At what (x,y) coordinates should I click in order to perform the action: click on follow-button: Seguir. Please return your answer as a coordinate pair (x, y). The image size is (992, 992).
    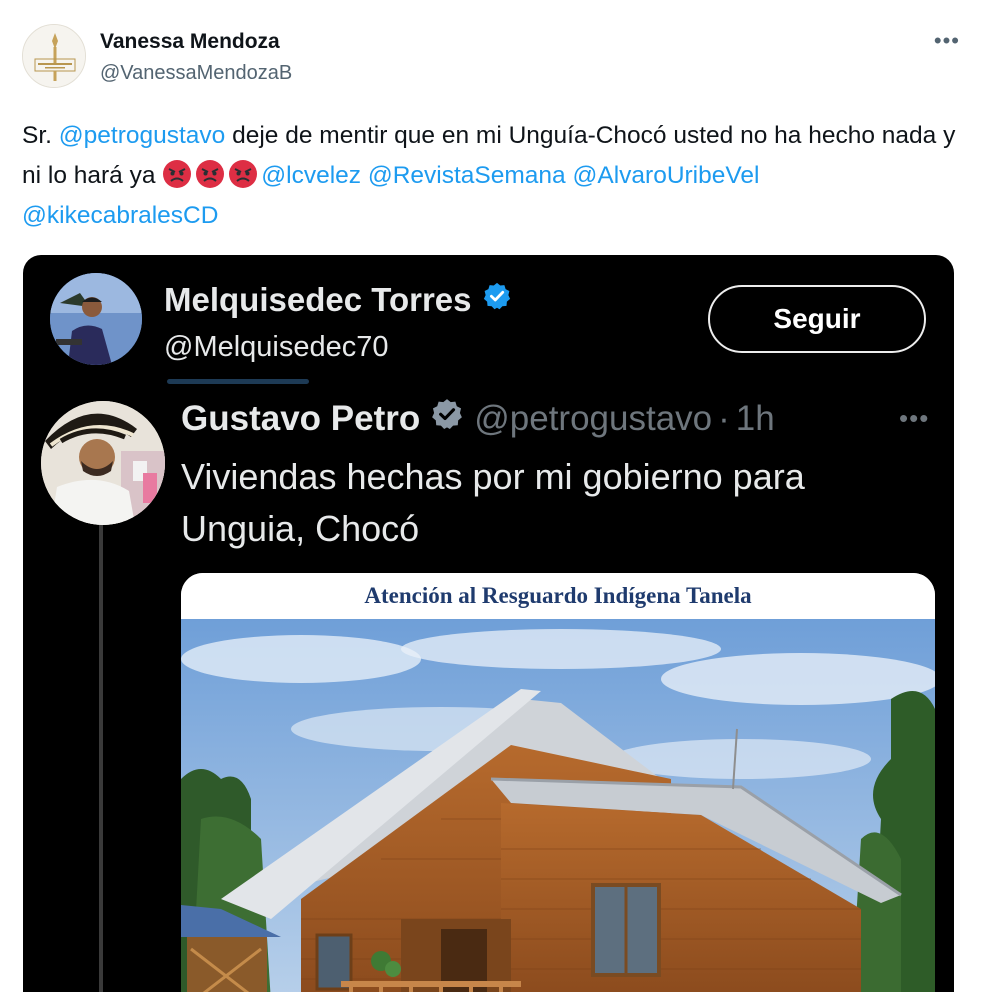
    Looking at the image, I should click on (817, 319).